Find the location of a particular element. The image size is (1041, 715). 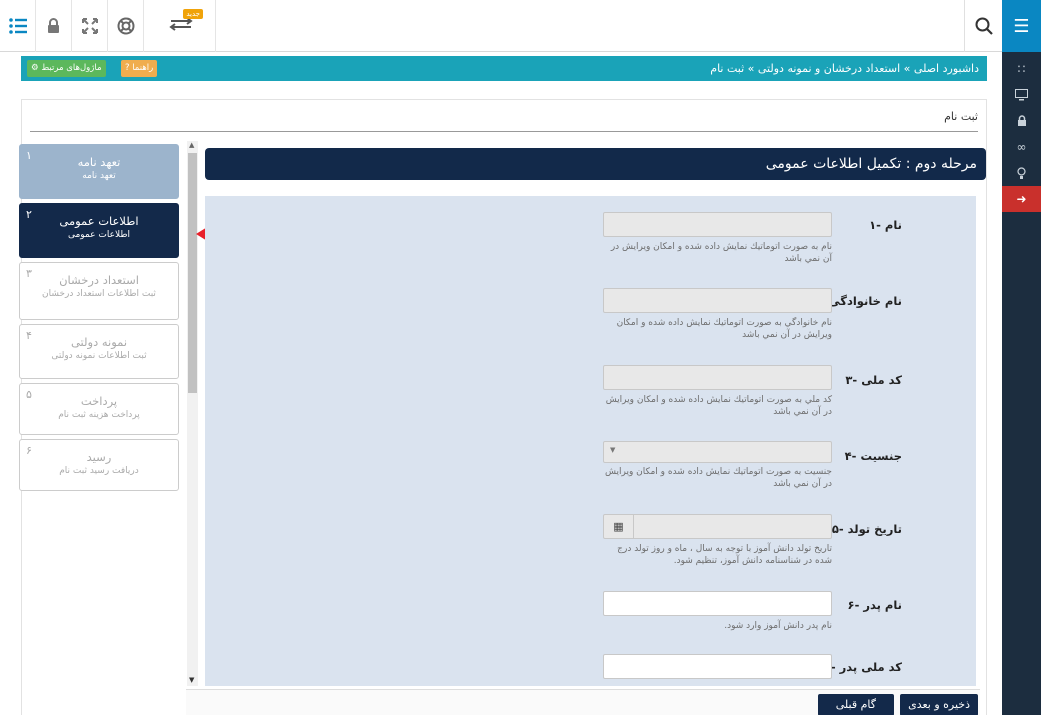

step-subtitle: تعهد نامه is located at coordinates (99, 176).